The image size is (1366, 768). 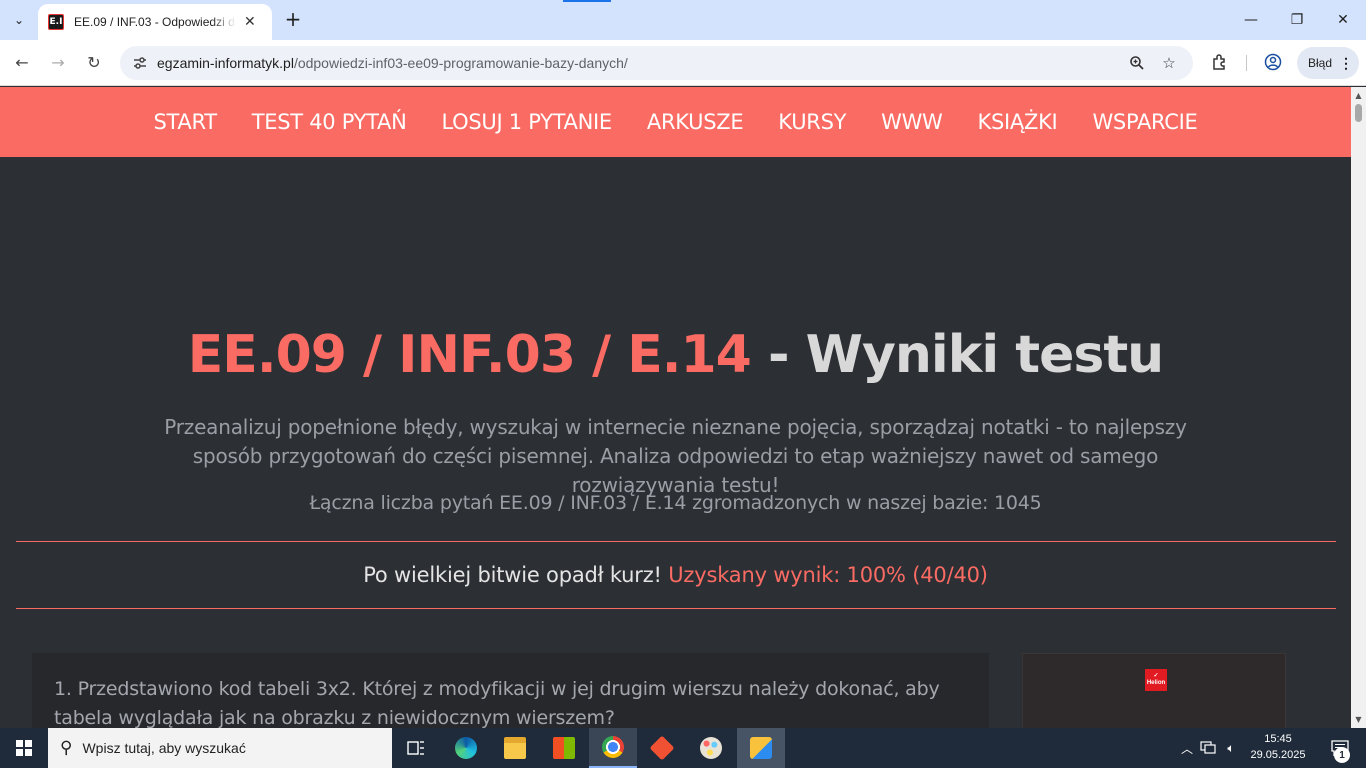 I want to click on nav-item-start: START, so click(x=185, y=122).